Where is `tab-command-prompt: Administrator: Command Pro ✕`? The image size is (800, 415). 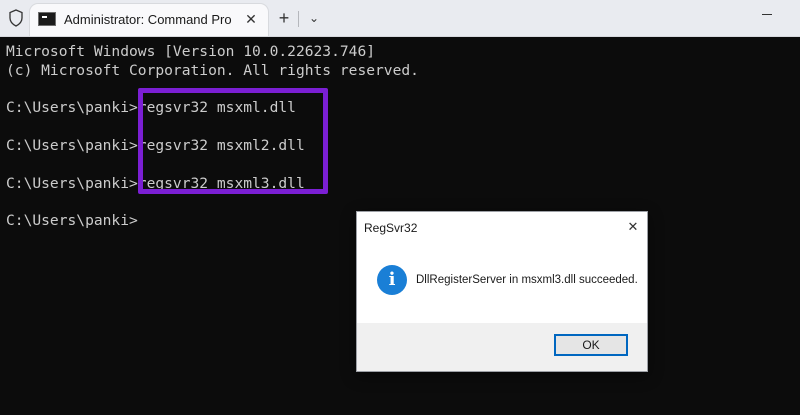 tab-command-prompt: Administrator: Command Pro ✕ is located at coordinates (149, 20).